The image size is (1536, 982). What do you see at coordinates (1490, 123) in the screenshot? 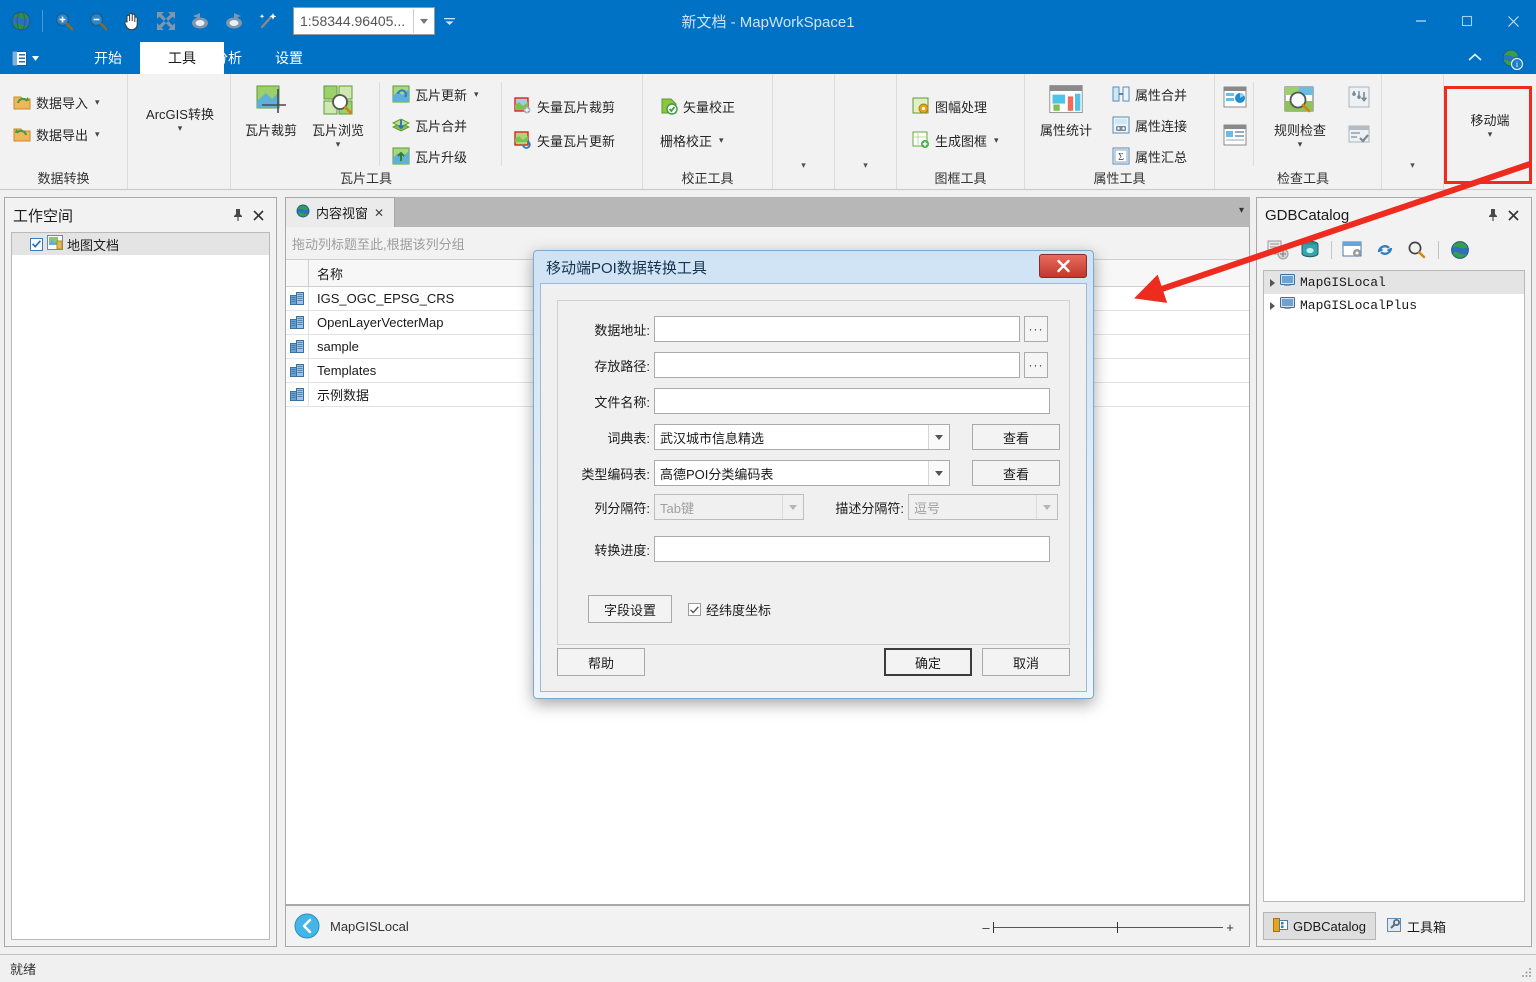
I see `ribbon-button-mobile: 移动端 ▾` at bounding box center [1490, 123].